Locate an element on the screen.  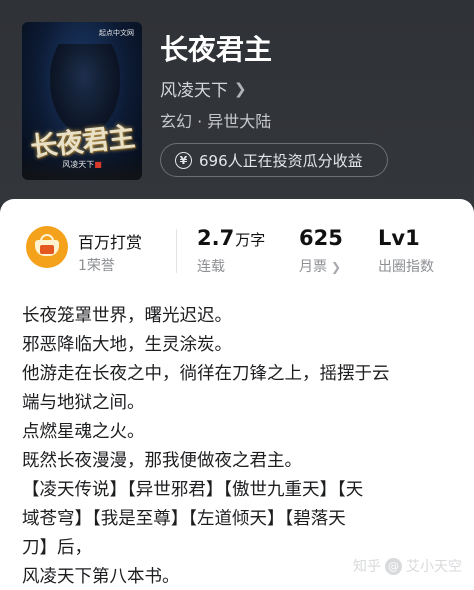
cover-publisher: 起点中文网 is located at coordinates (116, 33).